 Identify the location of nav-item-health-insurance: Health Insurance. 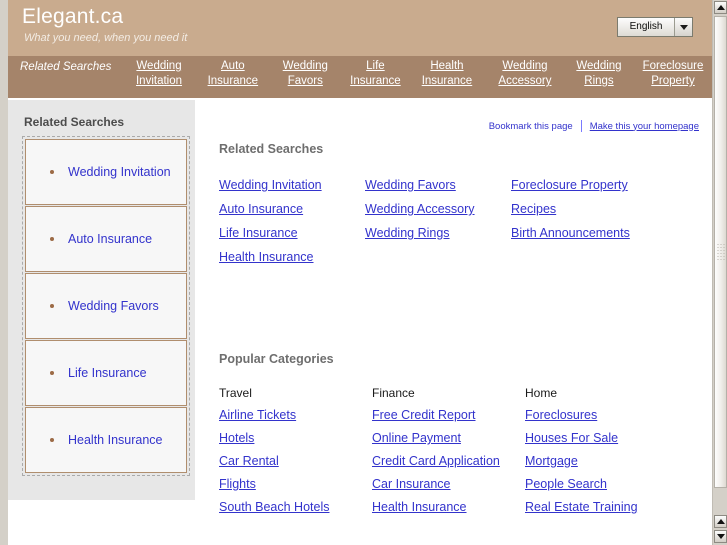
(447, 74).